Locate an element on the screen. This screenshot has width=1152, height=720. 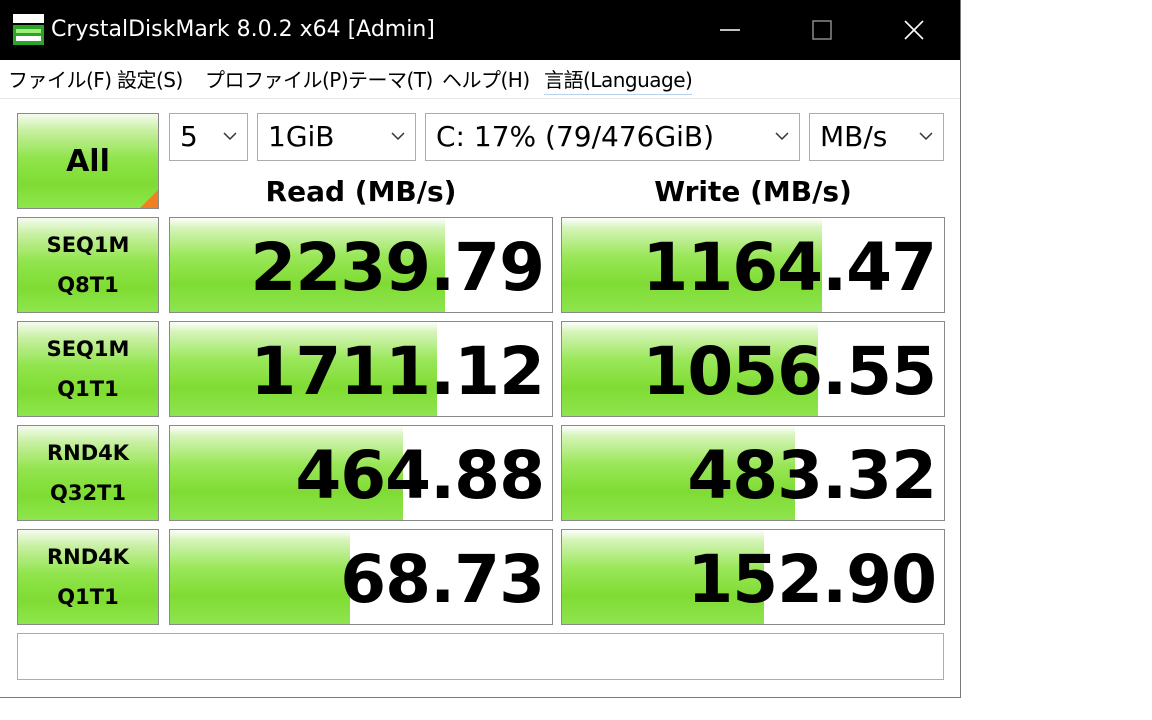
read-header: Read (MB/s) is located at coordinates (361, 191).